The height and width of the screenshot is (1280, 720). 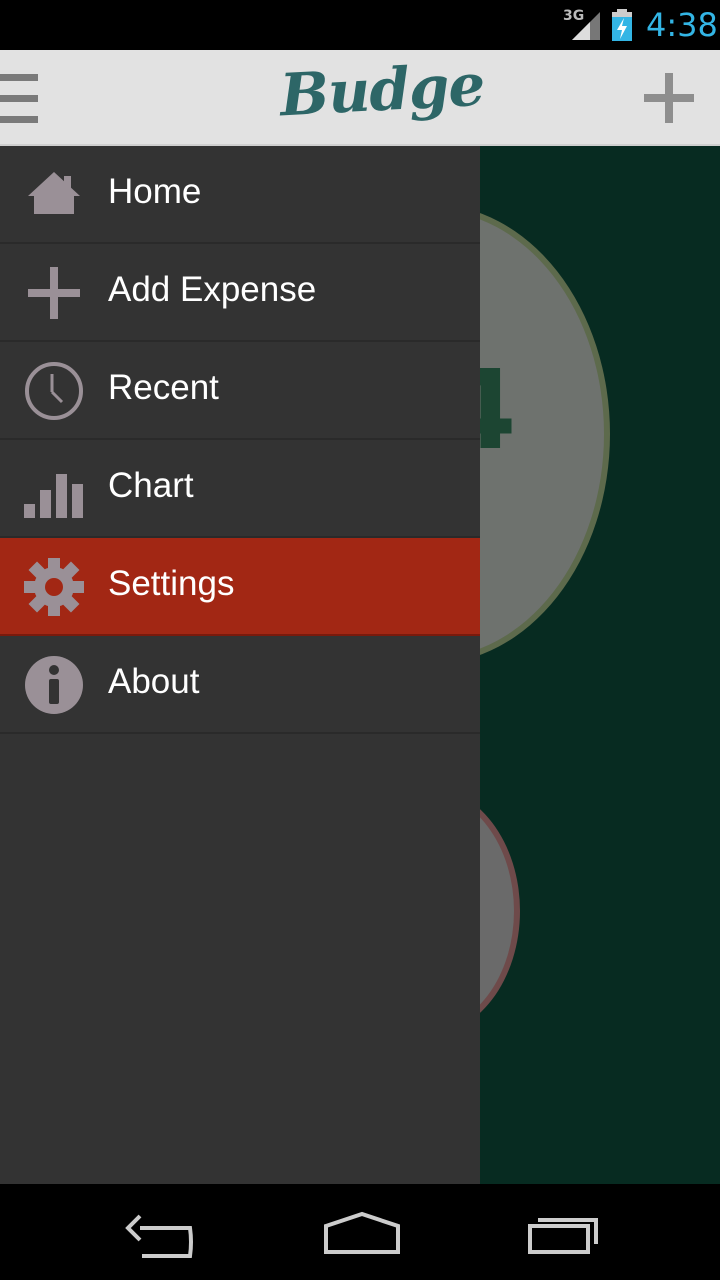 I want to click on system-nav-bar, so click(x=360, y=1232).